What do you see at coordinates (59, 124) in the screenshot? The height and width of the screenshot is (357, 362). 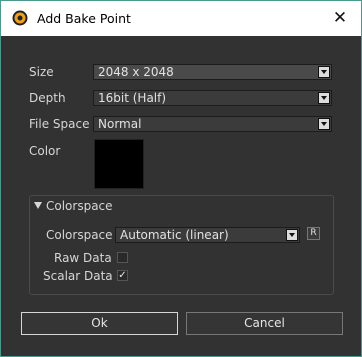 I see `filespace-label: File Space` at bounding box center [59, 124].